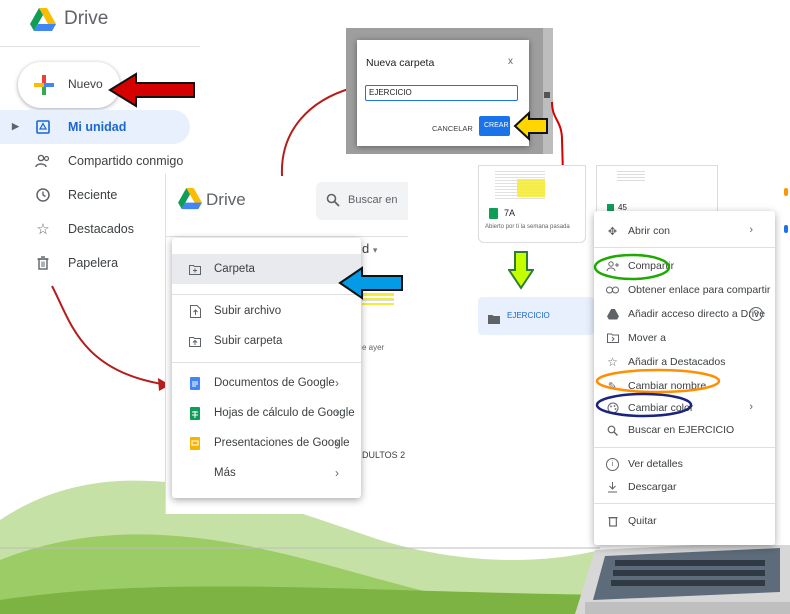 The height and width of the screenshot is (614, 790). I want to click on sidebar-item-recent: Reciente, so click(95, 195).